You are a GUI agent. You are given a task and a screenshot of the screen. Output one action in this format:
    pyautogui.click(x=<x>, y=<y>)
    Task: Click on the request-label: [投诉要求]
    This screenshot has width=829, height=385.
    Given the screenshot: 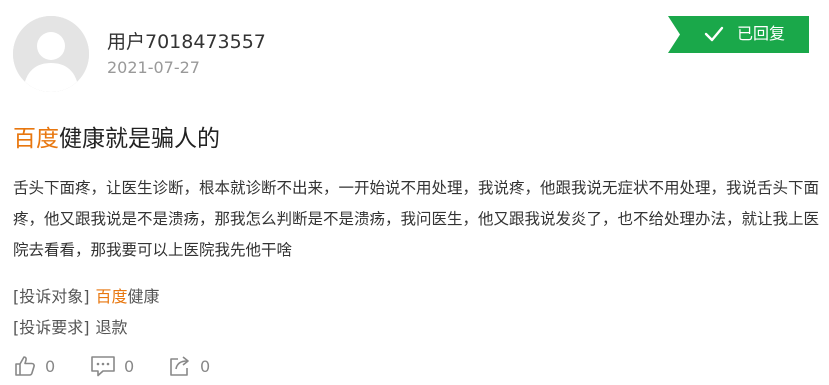 What is the action you would take?
    pyautogui.click(x=51, y=327)
    